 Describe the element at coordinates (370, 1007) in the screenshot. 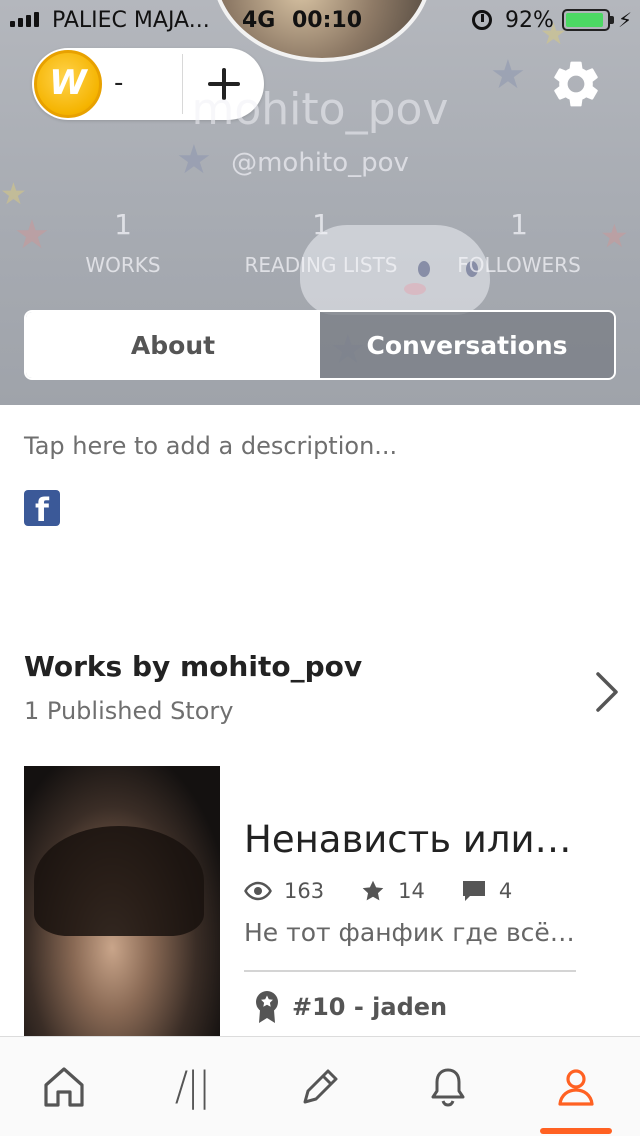

I see `ranking-text: #10 - jaden` at that location.